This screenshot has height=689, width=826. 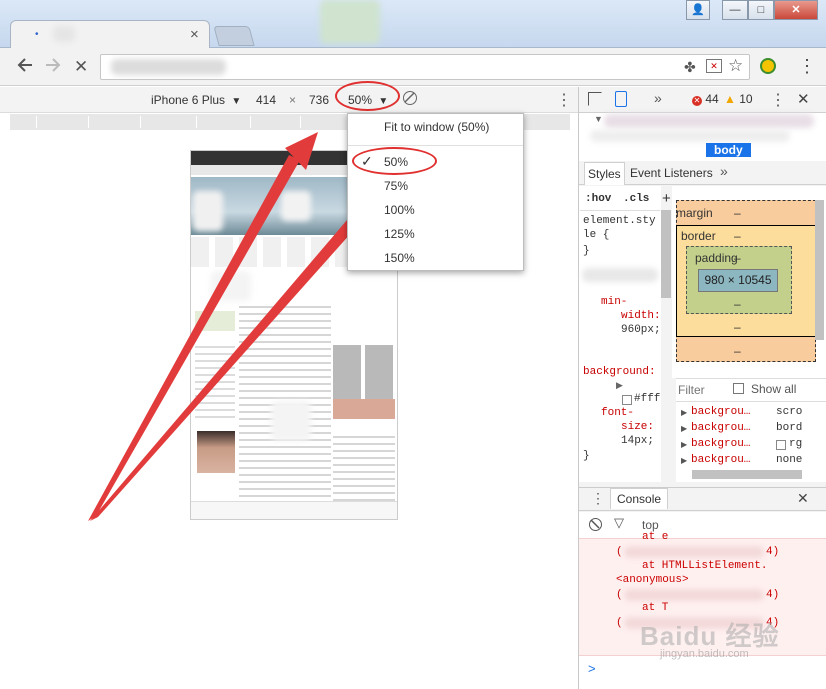 What do you see at coordinates (636, 199) in the screenshot?
I see `cls-toggle: .cls` at bounding box center [636, 199].